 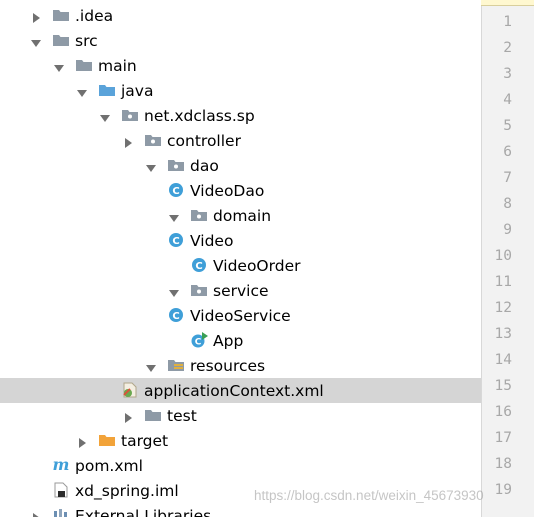 I want to click on tree-row: C VideoDao, so click(x=240, y=190).